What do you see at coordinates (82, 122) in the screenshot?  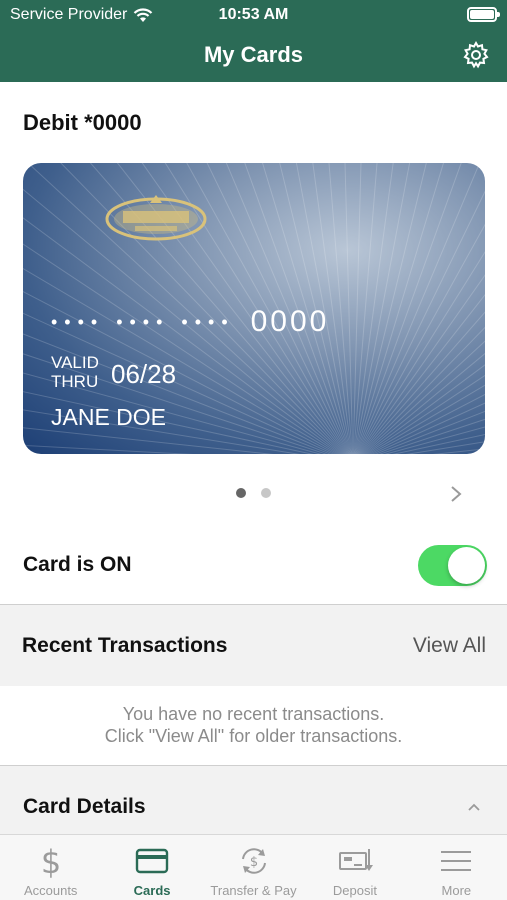 I see `card-name: Debit *0000` at bounding box center [82, 122].